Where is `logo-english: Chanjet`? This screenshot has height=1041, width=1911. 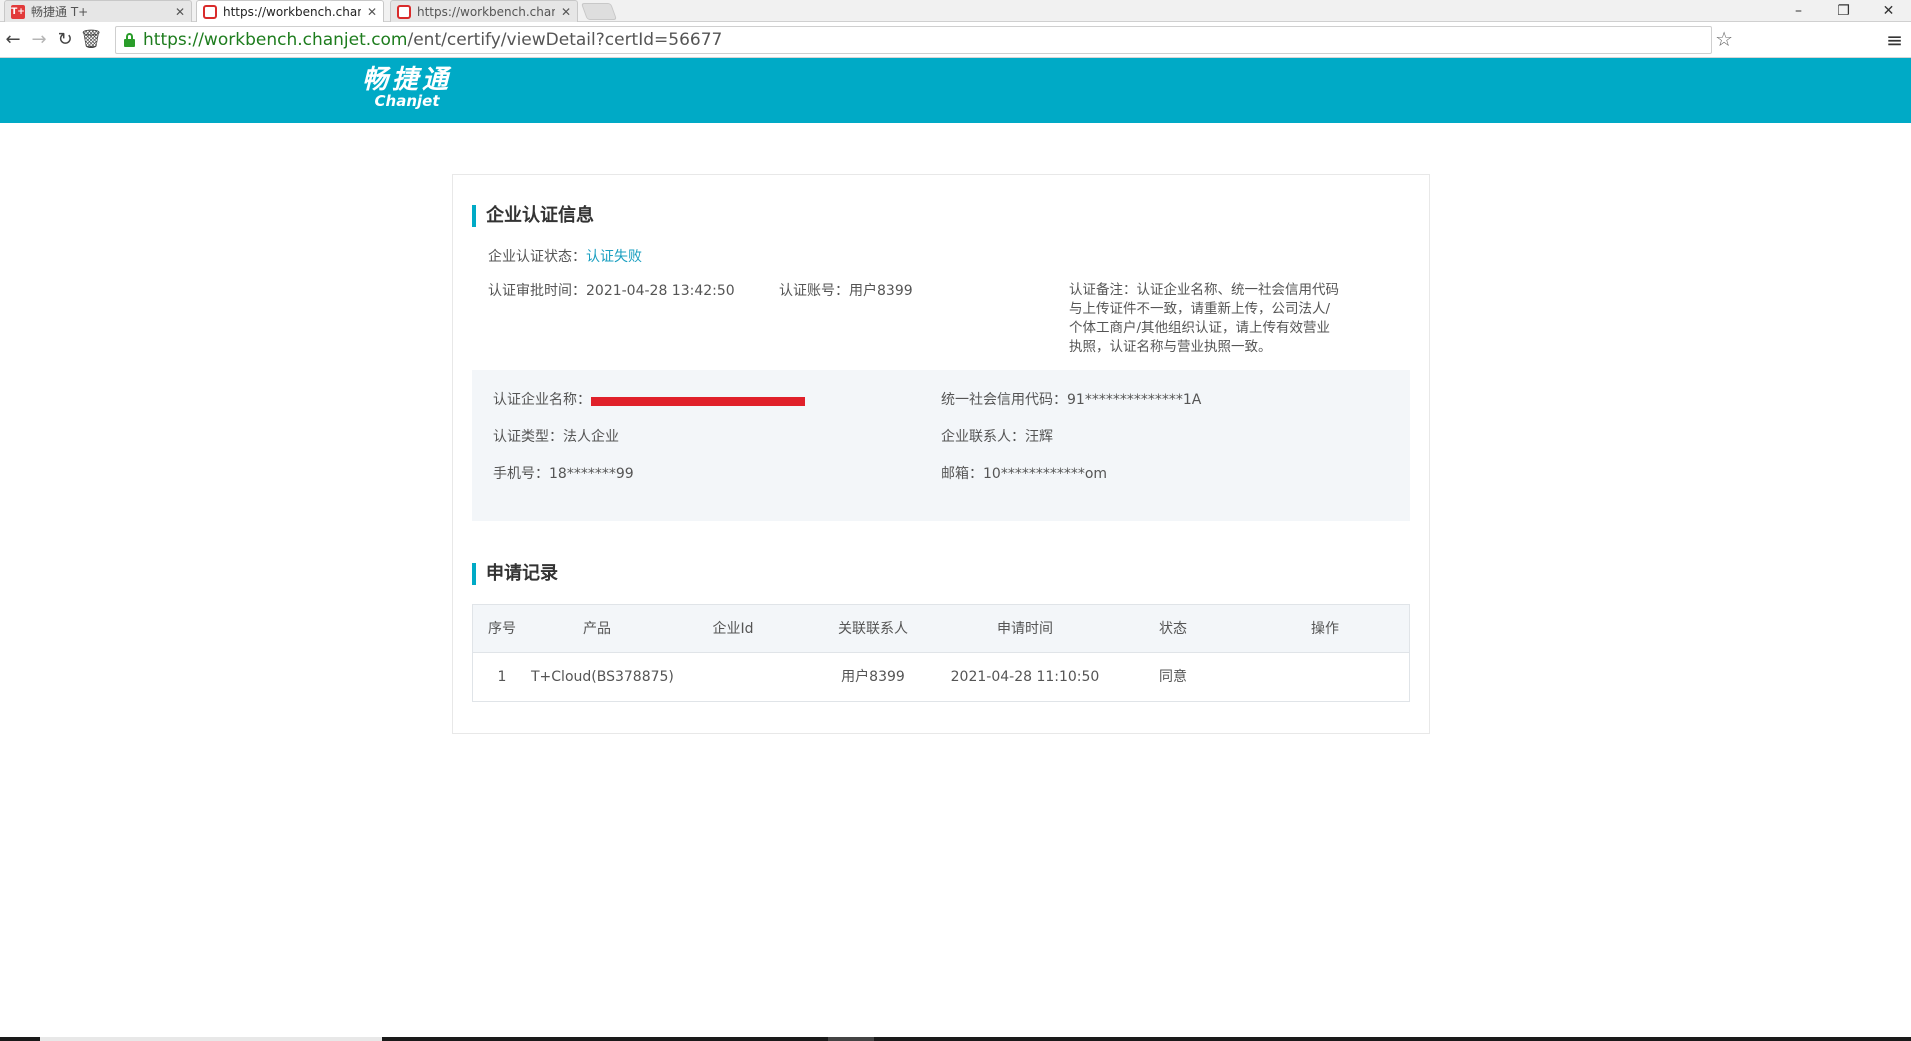 logo-english: Chanjet is located at coordinates (407, 101).